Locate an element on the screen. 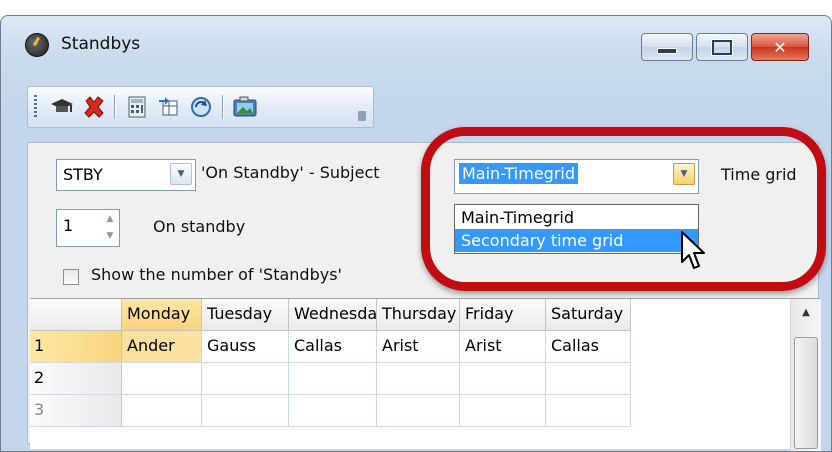  column-header: Thursday is located at coordinates (418, 315).